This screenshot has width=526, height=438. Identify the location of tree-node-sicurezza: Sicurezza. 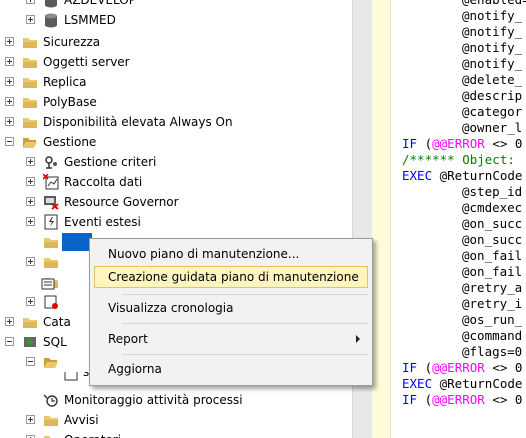
(176, 42).